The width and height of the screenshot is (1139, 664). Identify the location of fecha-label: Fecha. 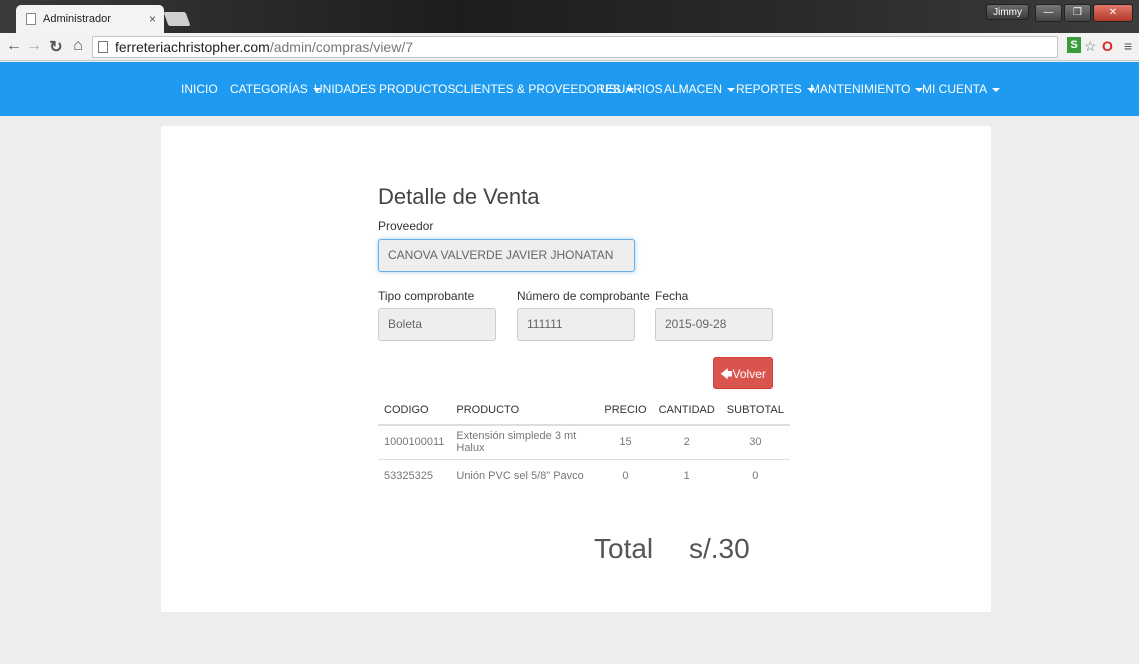
(672, 296).